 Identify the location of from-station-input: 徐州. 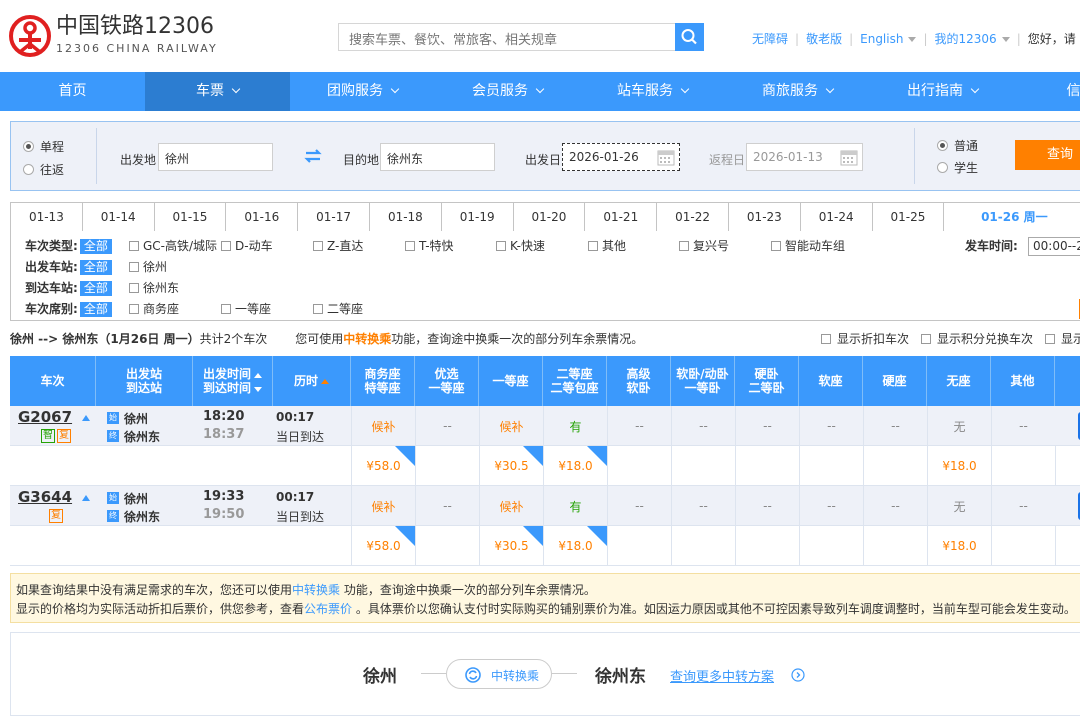
(215, 157).